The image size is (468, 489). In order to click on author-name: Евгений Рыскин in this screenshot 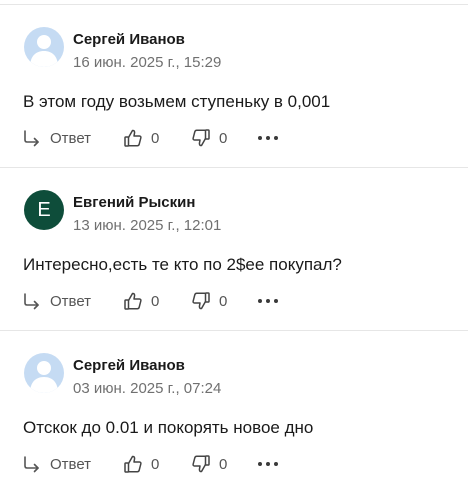, I will do `click(134, 202)`.